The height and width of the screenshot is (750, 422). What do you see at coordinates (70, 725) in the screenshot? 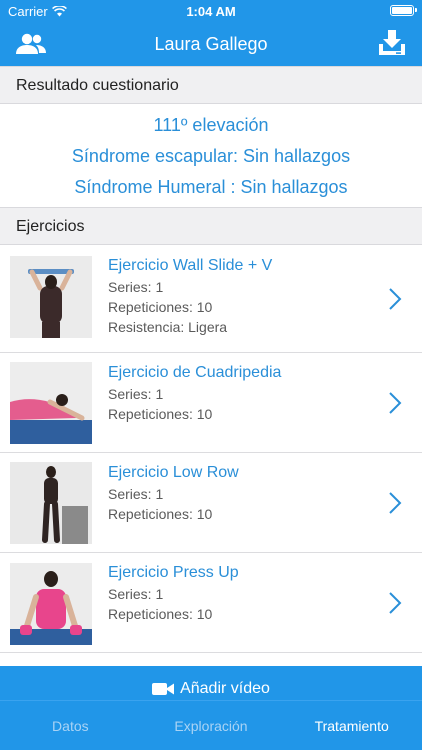
I see `tab-datos: Datos` at bounding box center [70, 725].